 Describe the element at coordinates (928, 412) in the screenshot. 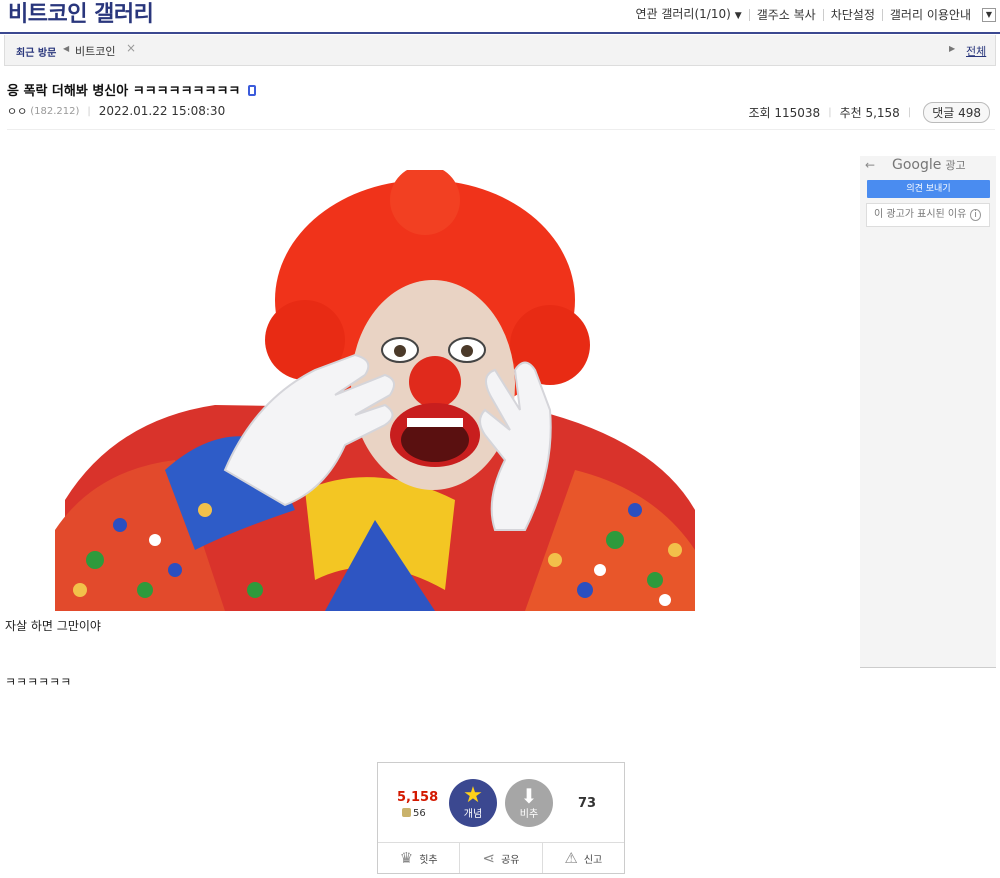

I see `google-ad-panel: ← Google 광고 의견 보내기 이 광고가 표시된 이유 i` at that location.